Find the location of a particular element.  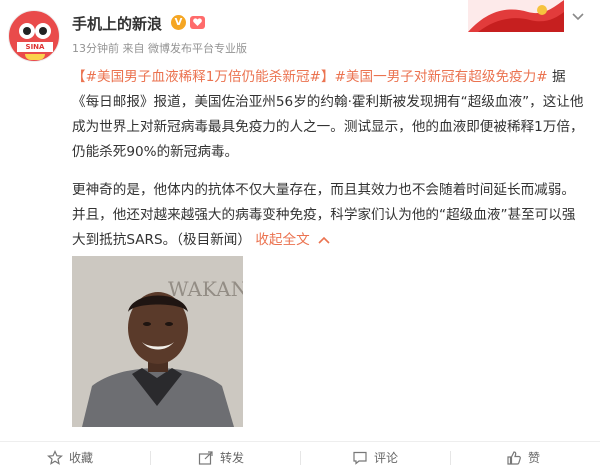

post-action-bar: 收藏 转发 评论 赞 is located at coordinates (300, 456).